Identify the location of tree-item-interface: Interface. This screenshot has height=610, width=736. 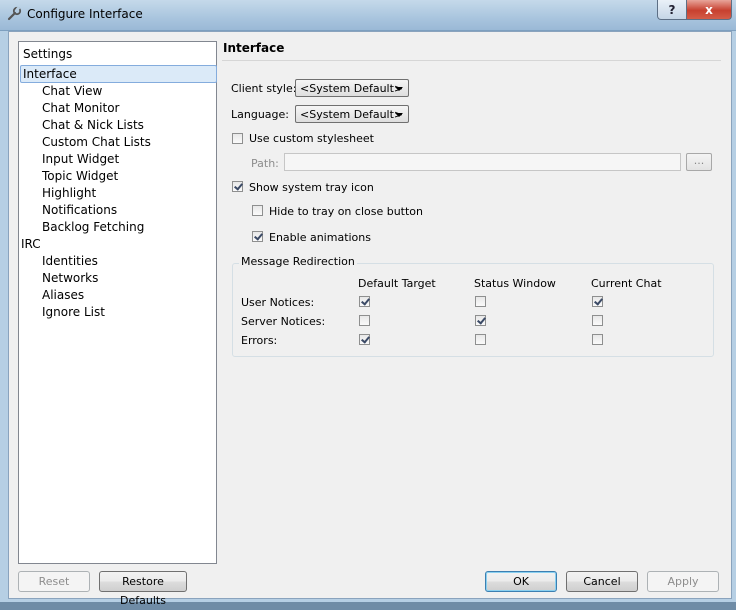
(118, 74).